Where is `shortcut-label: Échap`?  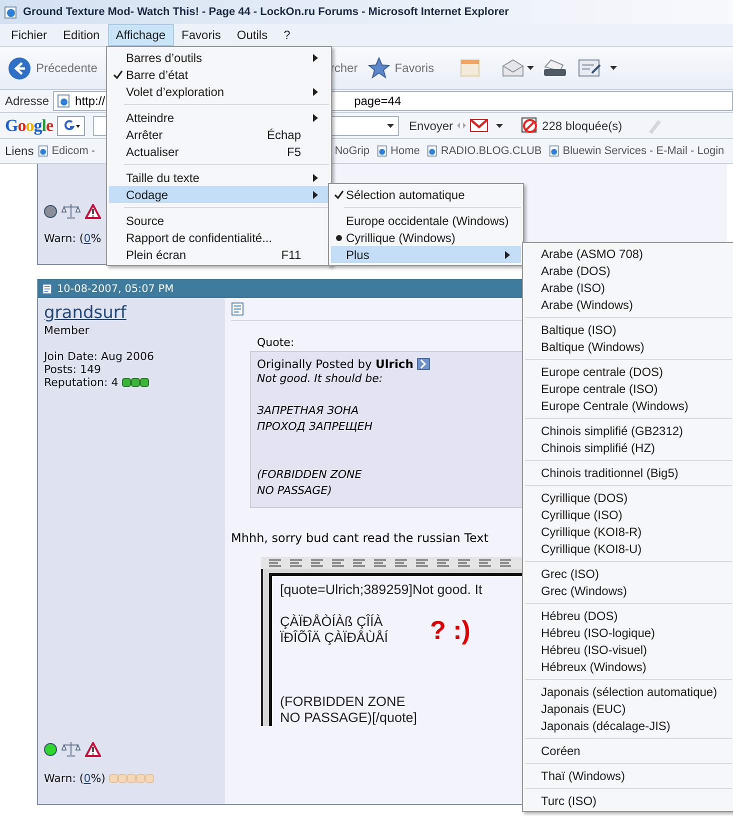
shortcut-label: Échap is located at coordinates (284, 135).